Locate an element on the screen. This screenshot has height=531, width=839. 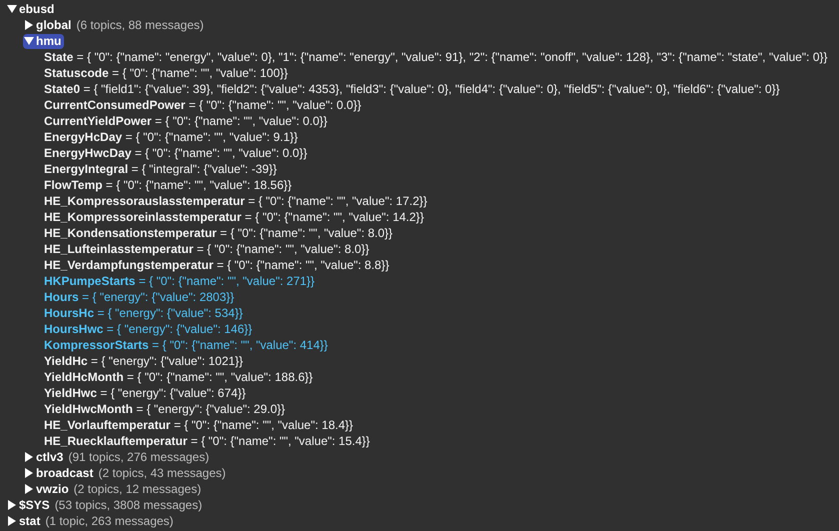
topic-value: HoursHc = { "energy": {"value": 534}} is located at coordinates (143, 313).